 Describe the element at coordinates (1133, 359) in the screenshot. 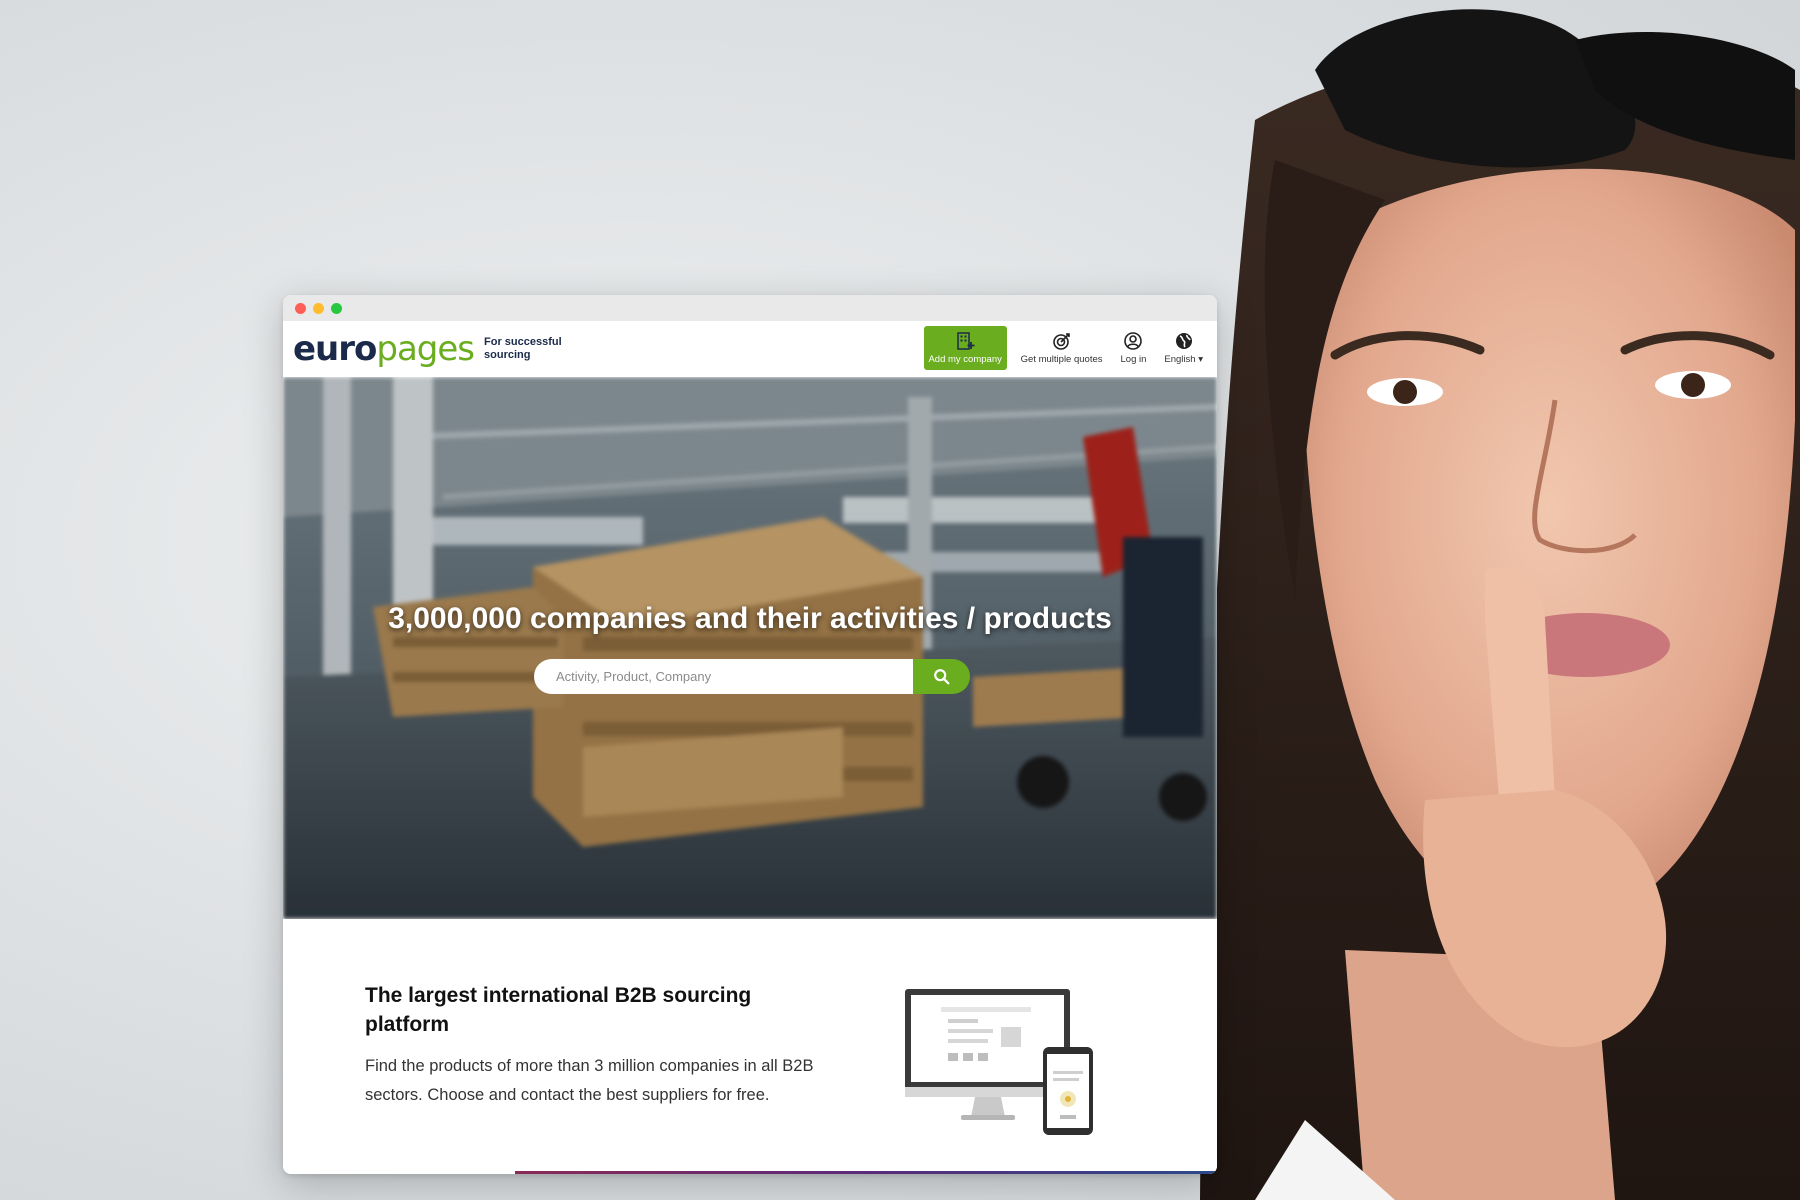

I see `login-label: Log in` at that location.